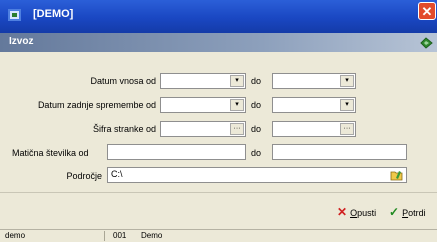  Describe the element at coordinates (14, 15) in the screenshot. I see `app-icon` at that location.